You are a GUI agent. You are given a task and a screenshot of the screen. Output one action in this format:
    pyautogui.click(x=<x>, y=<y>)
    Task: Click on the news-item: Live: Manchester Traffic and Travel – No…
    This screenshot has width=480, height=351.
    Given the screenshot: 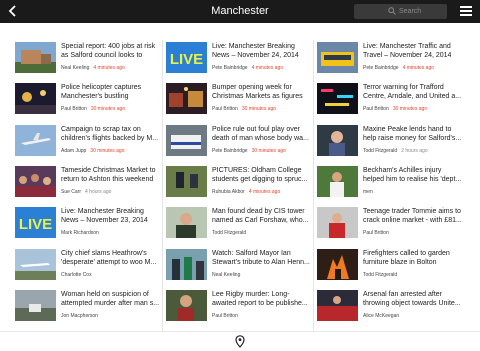 What is the action you would take?
    pyautogui.click(x=389, y=60)
    